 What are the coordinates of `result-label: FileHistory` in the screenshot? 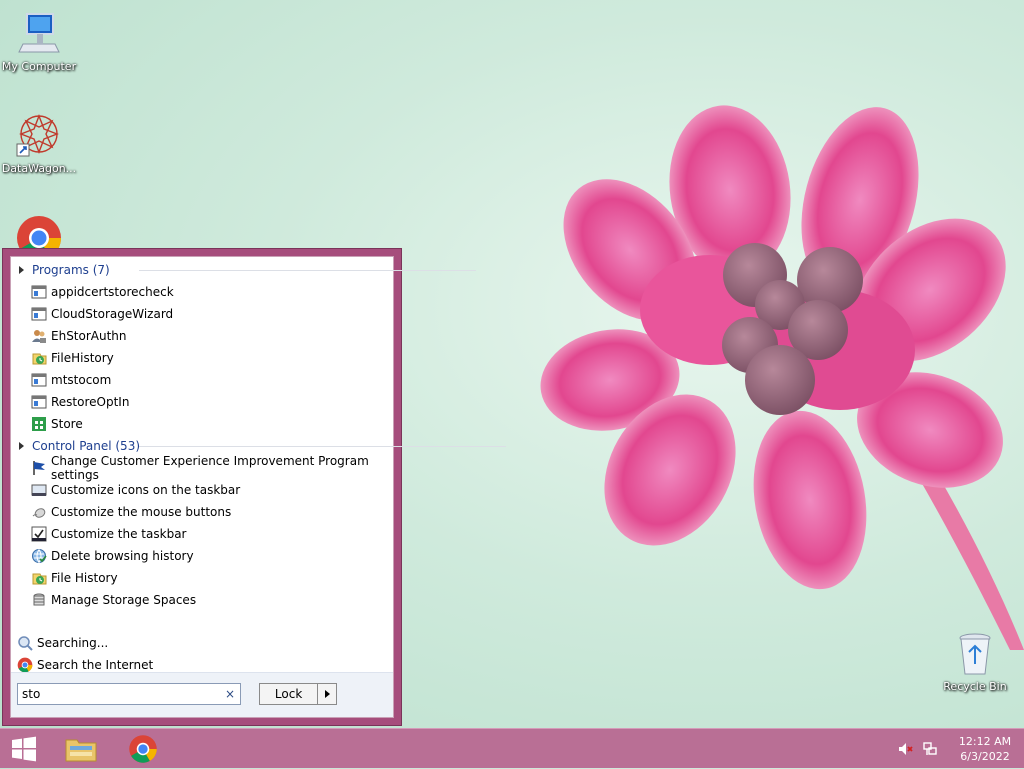 It's located at (82, 358).